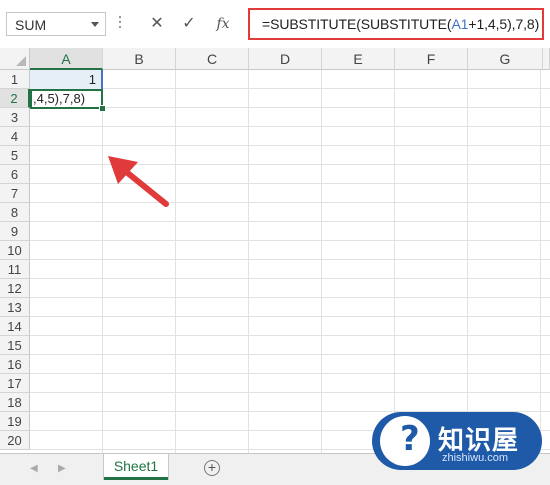 This screenshot has height=485, width=550. What do you see at coordinates (285, 59) in the screenshot?
I see `column-header-d: D` at bounding box center [285, 59].